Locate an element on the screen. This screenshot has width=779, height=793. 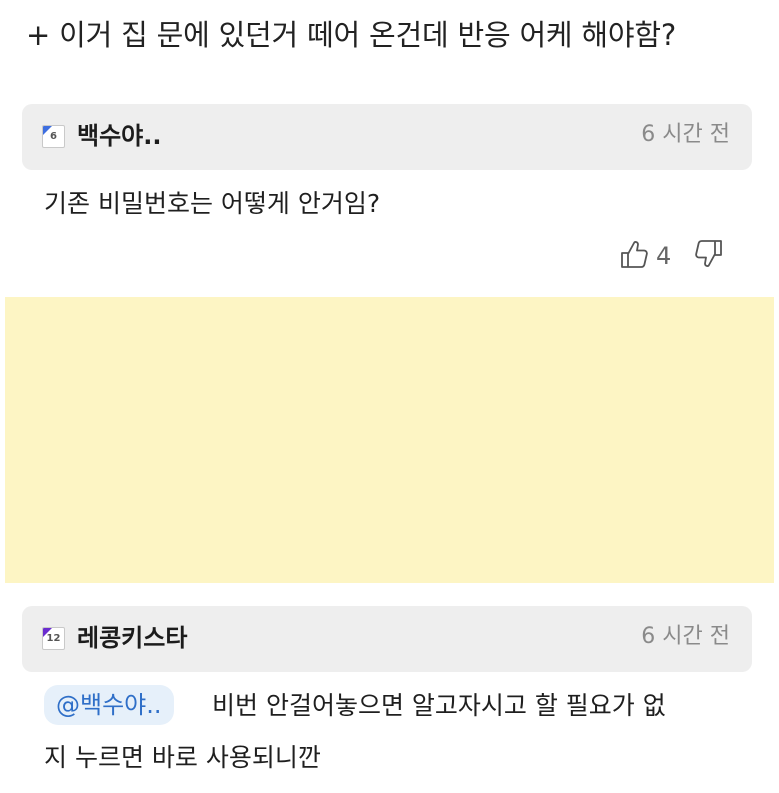
thumbs-down-icon is located at coordinates (709, 256).